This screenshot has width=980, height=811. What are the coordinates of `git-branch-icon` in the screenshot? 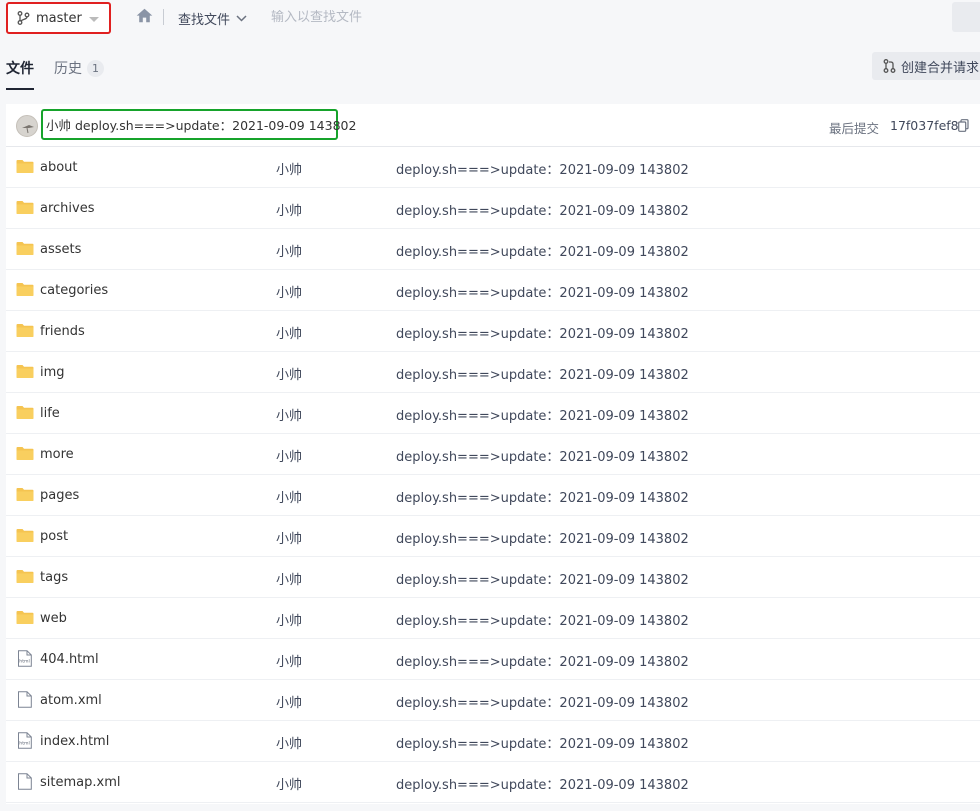 It's located at (23, 18).